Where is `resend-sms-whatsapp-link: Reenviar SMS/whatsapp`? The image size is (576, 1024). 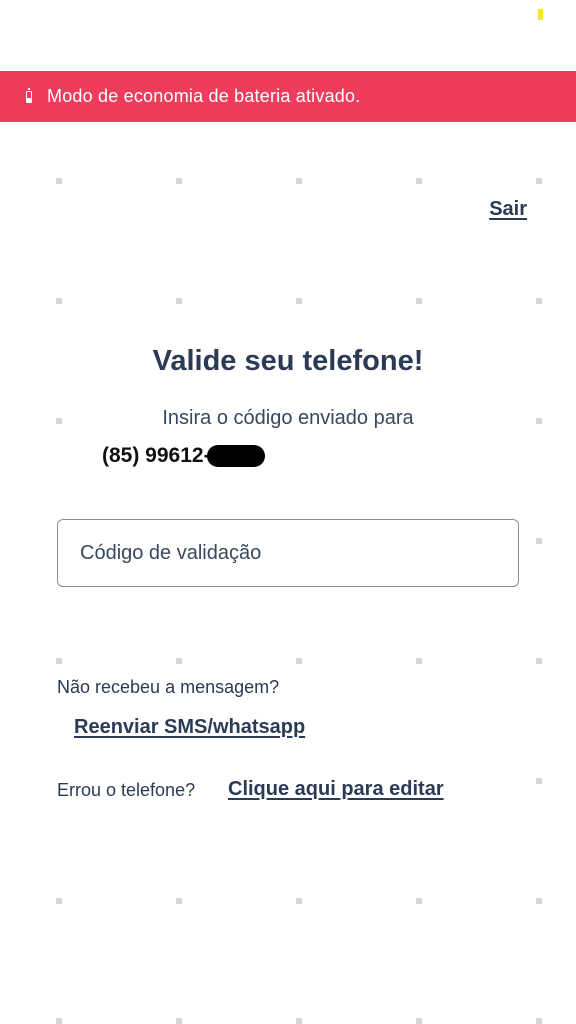
resend-sms-whatsapp-link: Reenviar SMS/whatsapp is located at coordinates (189, 727).